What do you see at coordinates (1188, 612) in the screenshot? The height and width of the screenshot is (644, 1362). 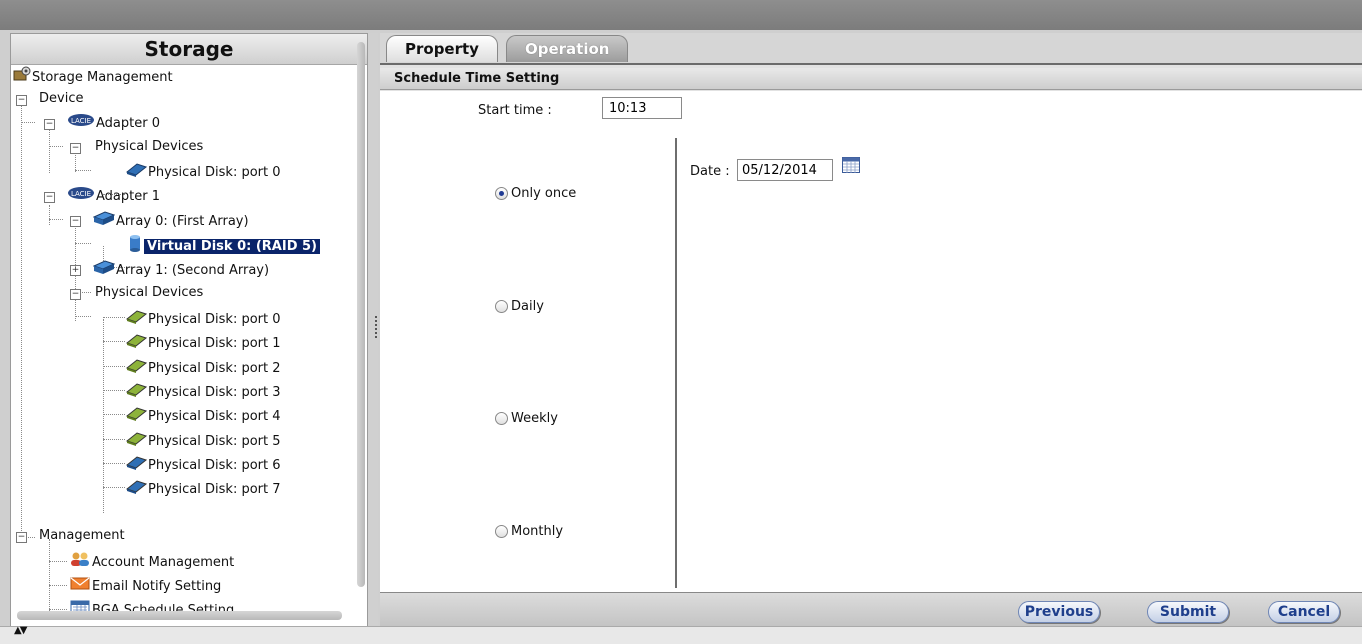 I see `submit-button: Submit` at bounding box center [1188, 612].